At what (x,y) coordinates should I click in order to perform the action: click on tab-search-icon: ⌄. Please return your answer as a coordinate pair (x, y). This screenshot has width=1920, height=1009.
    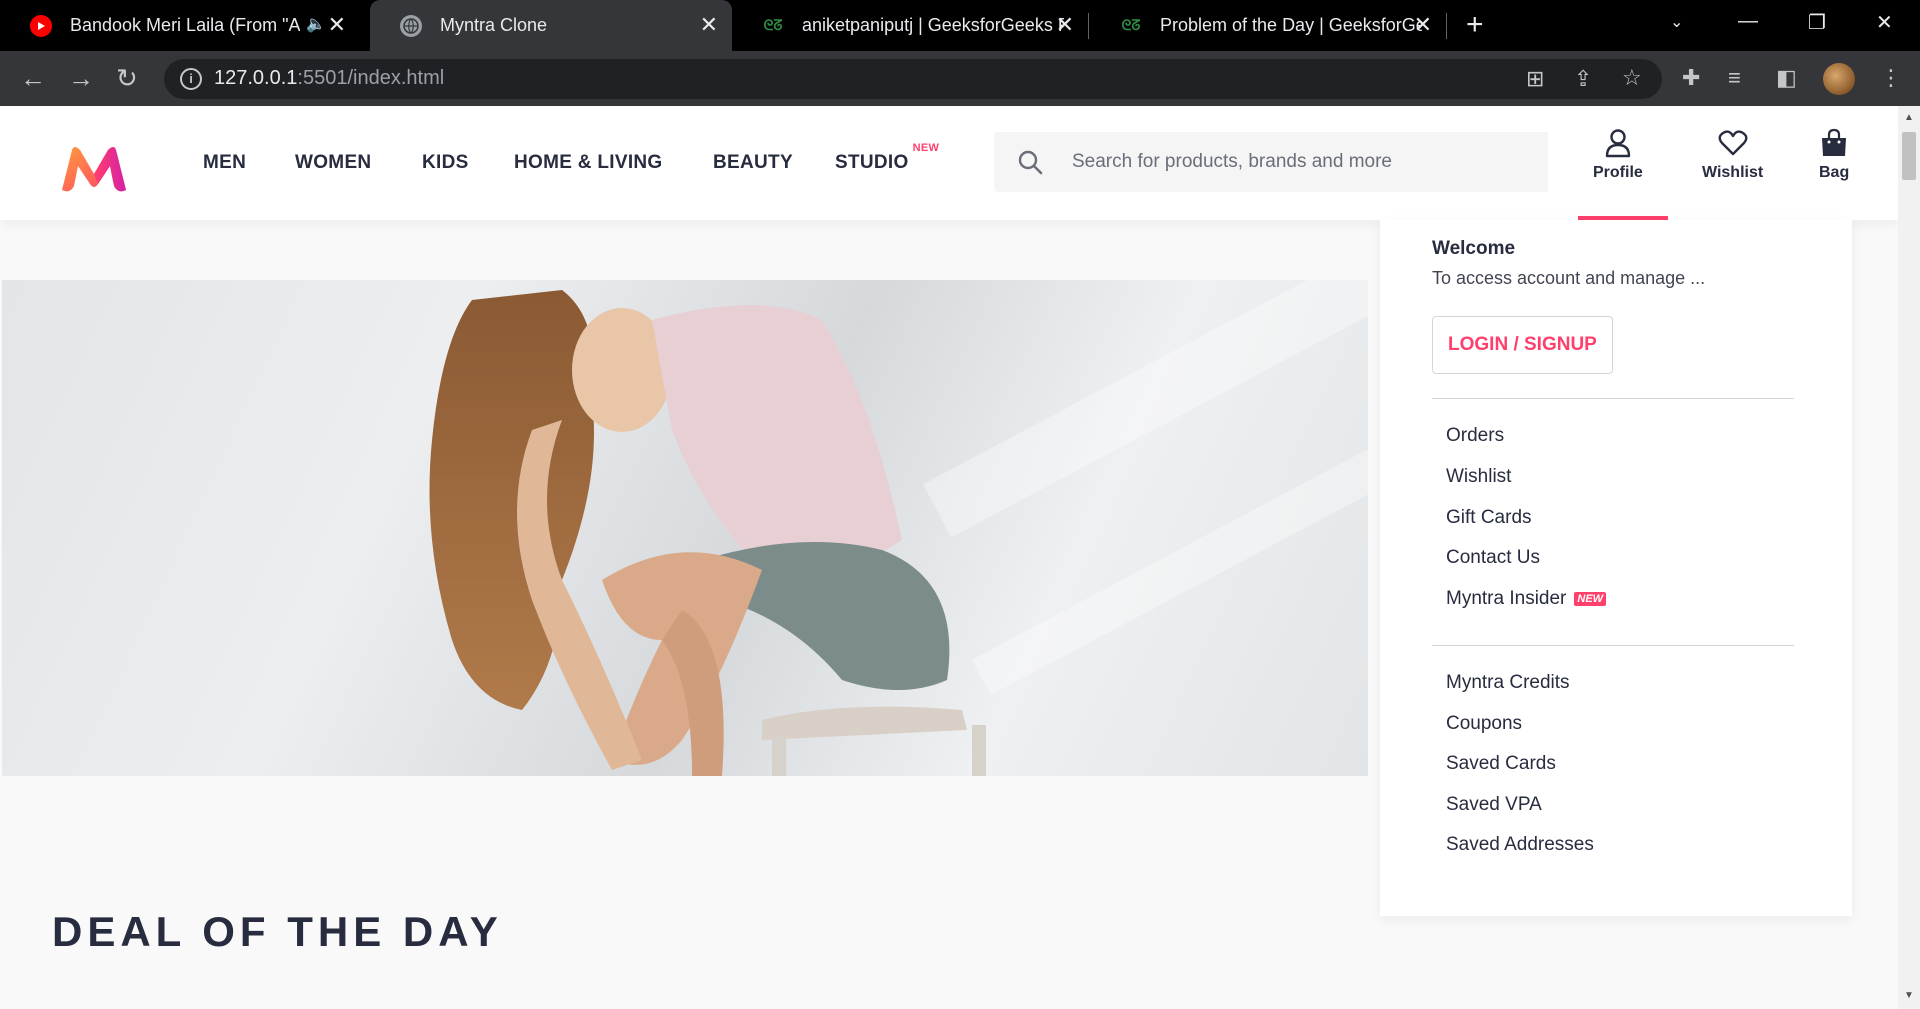
    Looking at the image, I should click on (1676, 22).